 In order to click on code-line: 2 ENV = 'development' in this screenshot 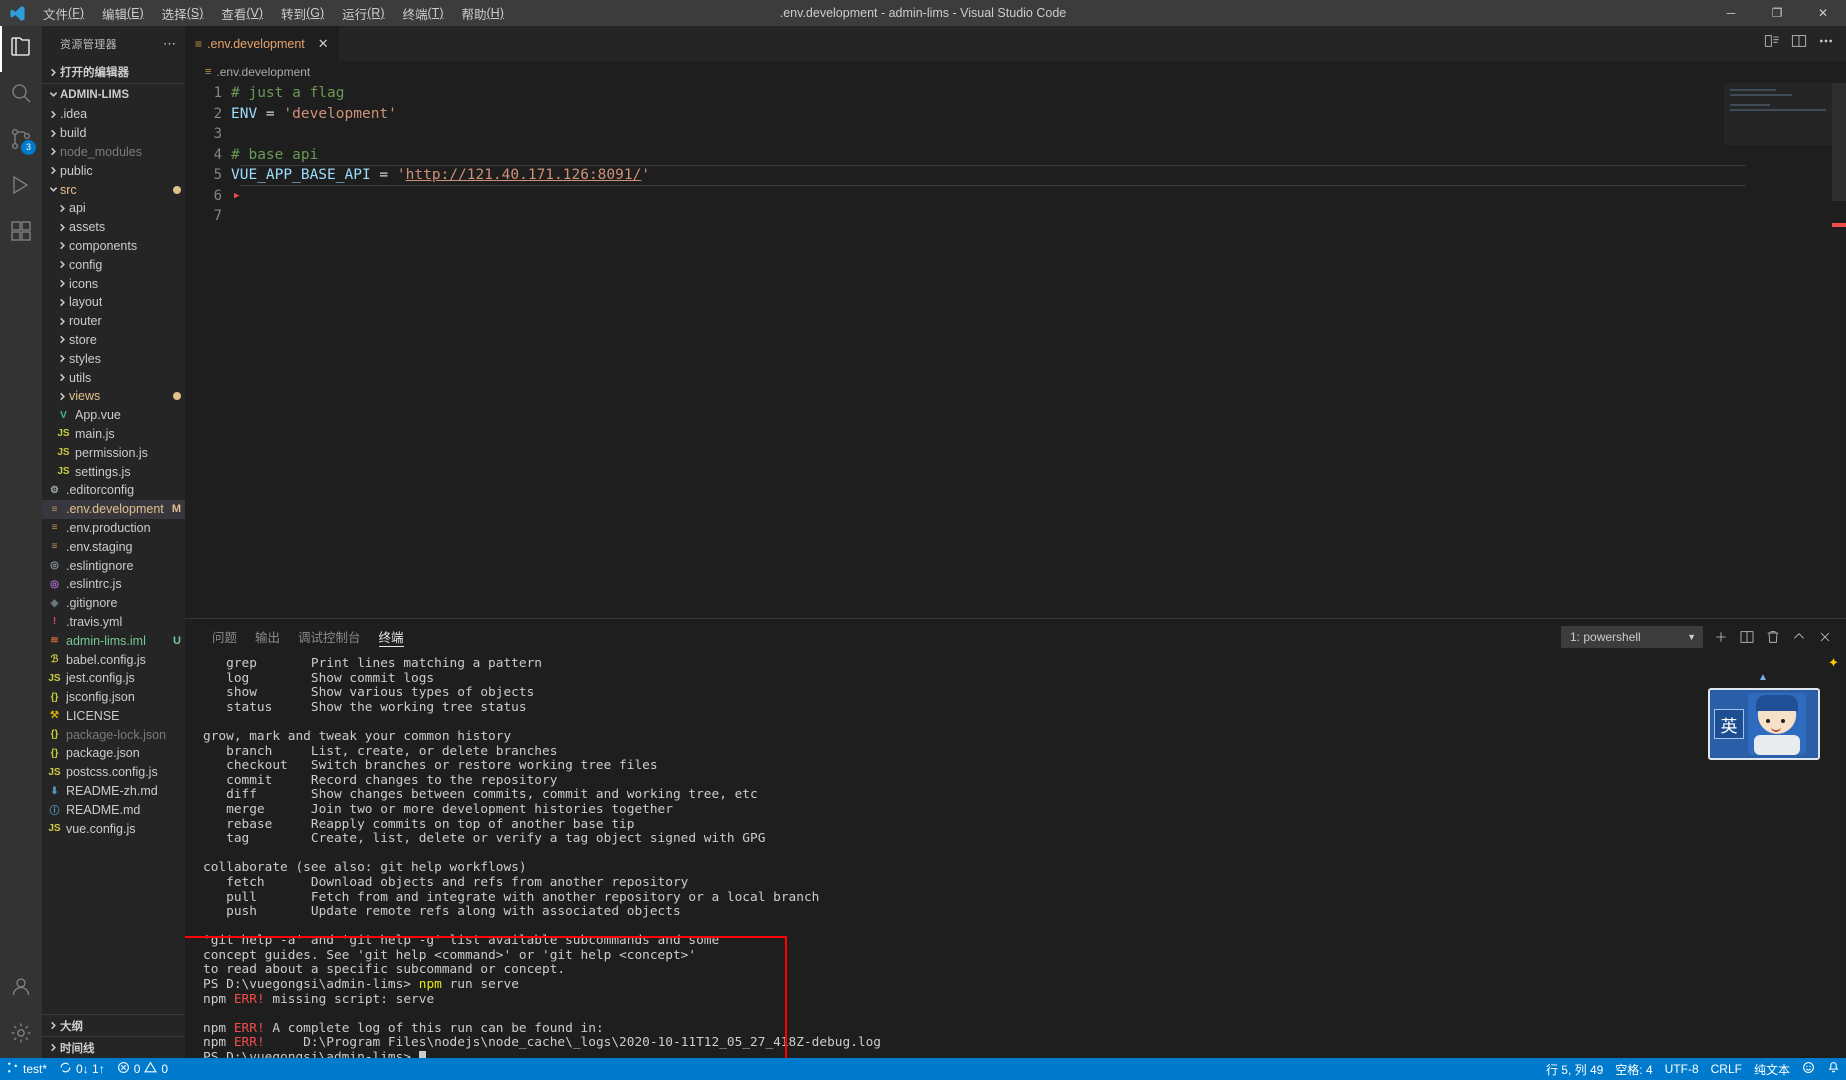, I will do `click(1015, 114)`.